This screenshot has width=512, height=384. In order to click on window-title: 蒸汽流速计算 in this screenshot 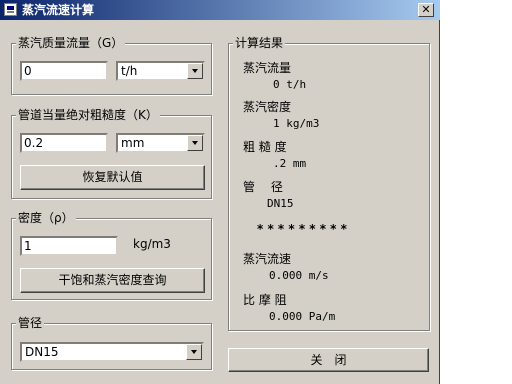, I will do `click(58, 10)`.